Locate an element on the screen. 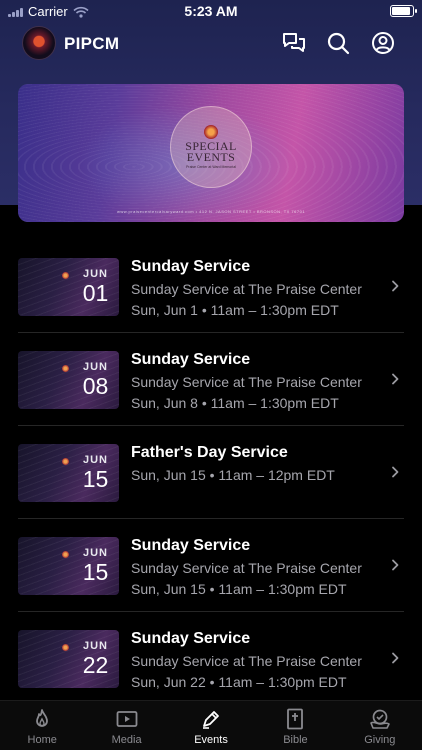 This screenshot has width=422, height=750. event-thumbnail: JUN 22 is located at coordinates (68, 659).